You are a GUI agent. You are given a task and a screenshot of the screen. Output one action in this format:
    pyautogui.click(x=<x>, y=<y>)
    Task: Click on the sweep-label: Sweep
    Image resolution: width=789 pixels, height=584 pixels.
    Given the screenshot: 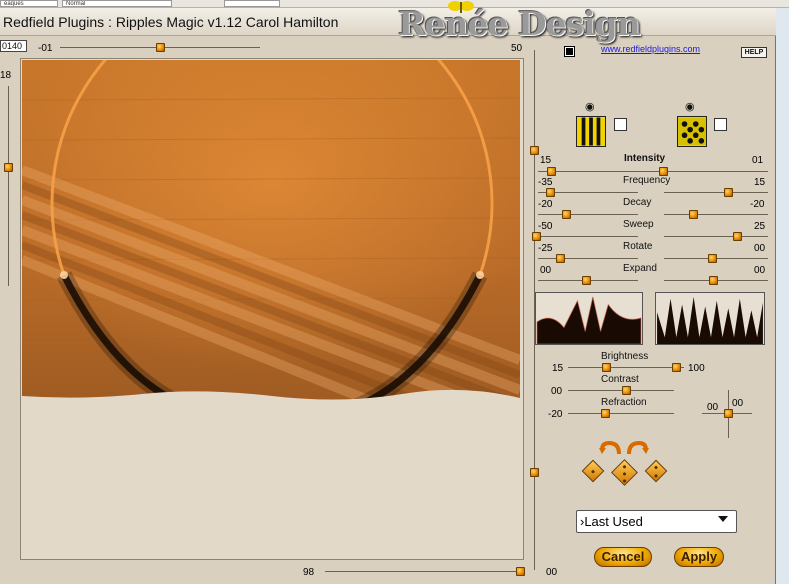 What is the action you would take?
    pyautogui.click(x=638, y=224)
    